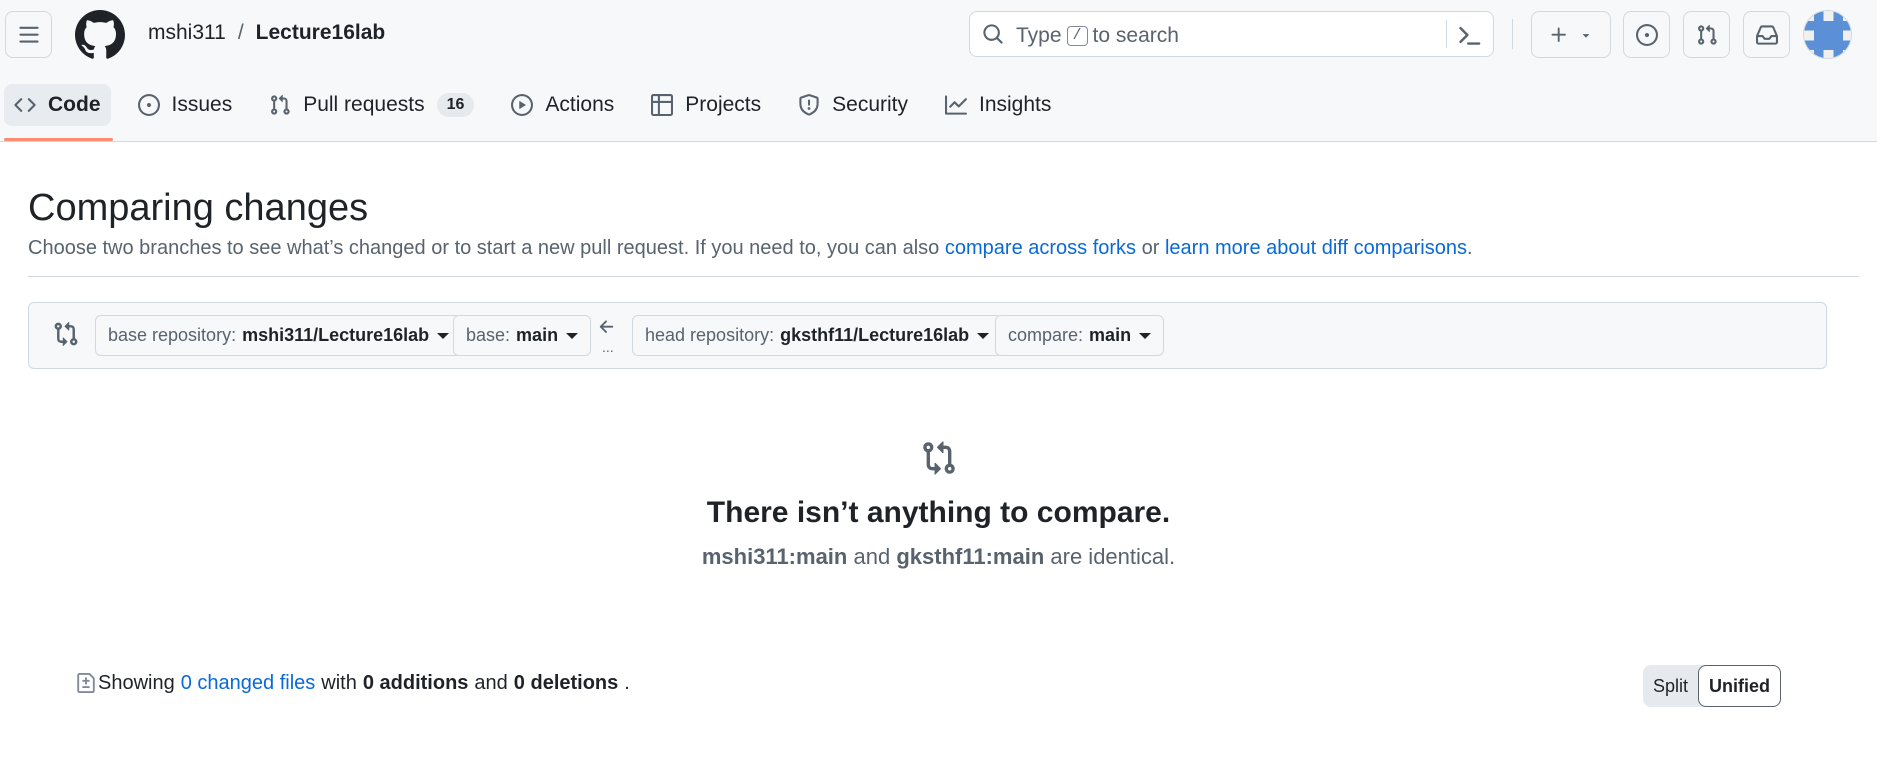 Image resolution: width=1877 pixels, height=767 pixels. I want to click on file-diff-icon, so click(86, 683).